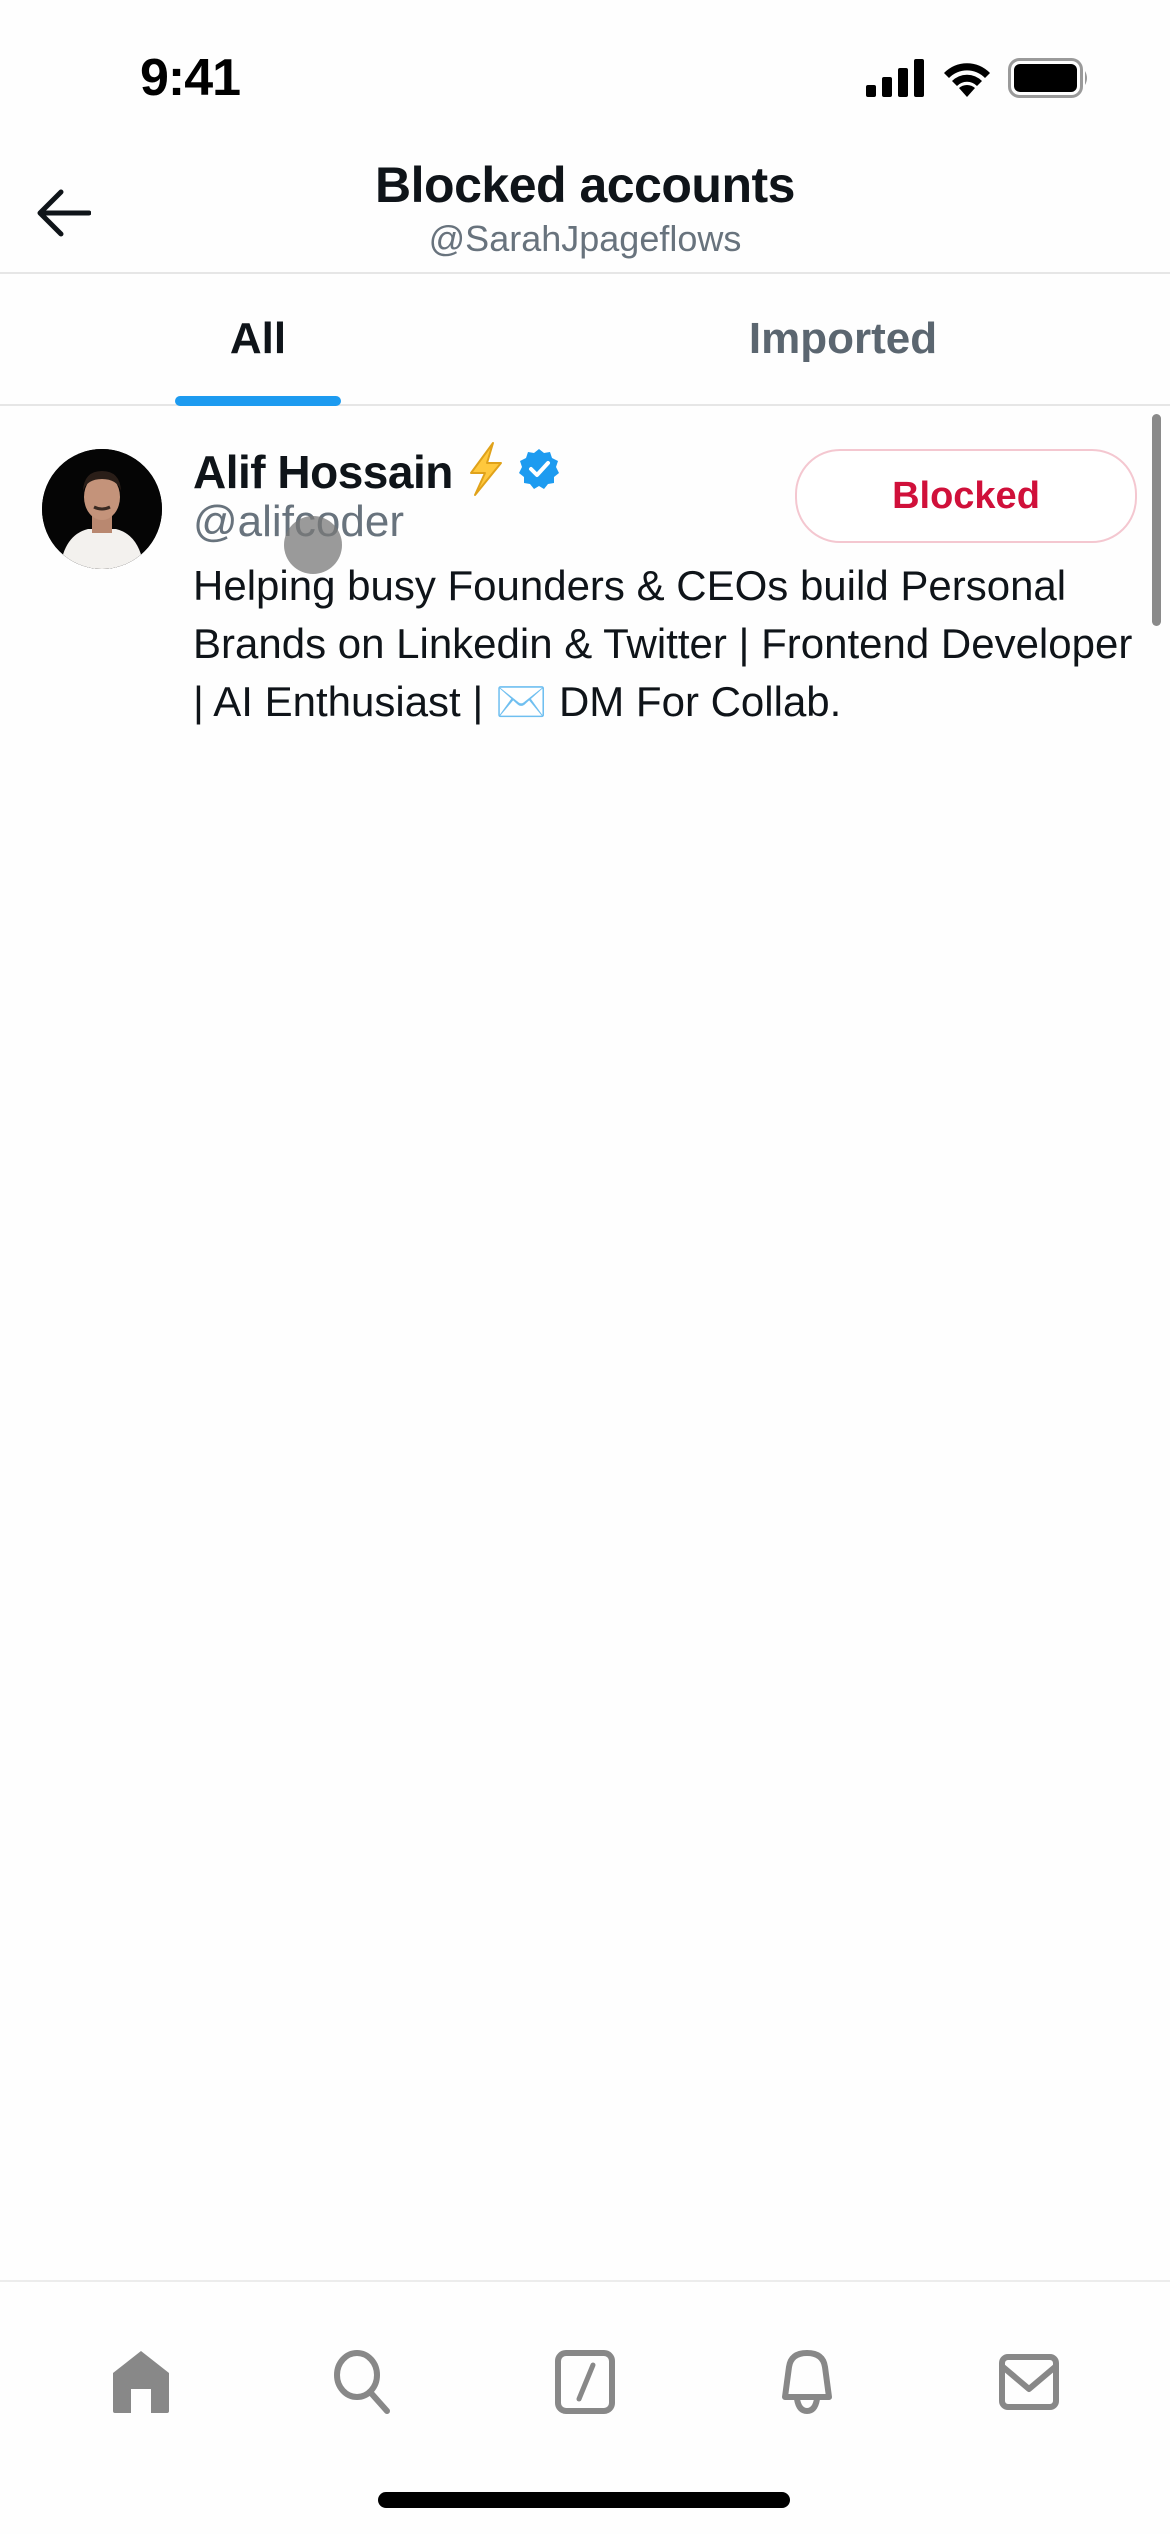  What do you see at coordinates (539, 471) in the screenshot?
I see `verified-badge-icon` at bounding box center [539, 471].